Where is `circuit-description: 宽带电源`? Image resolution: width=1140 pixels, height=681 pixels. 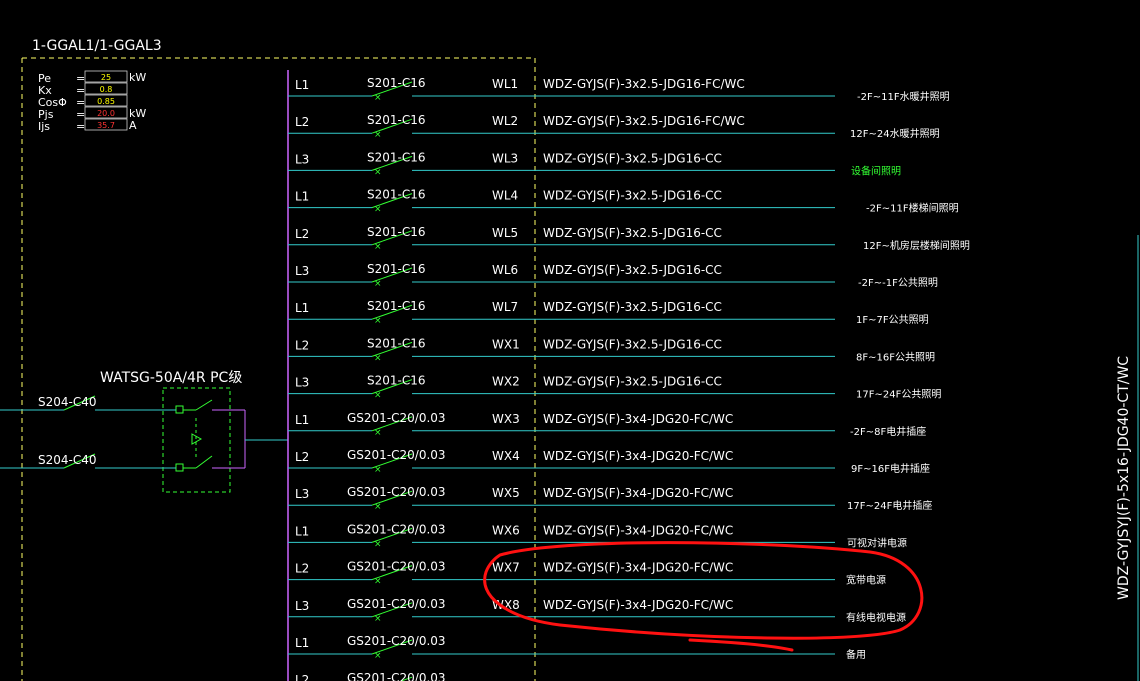
circuit-description: 宽带电源 is located at coordinates (866, 580).